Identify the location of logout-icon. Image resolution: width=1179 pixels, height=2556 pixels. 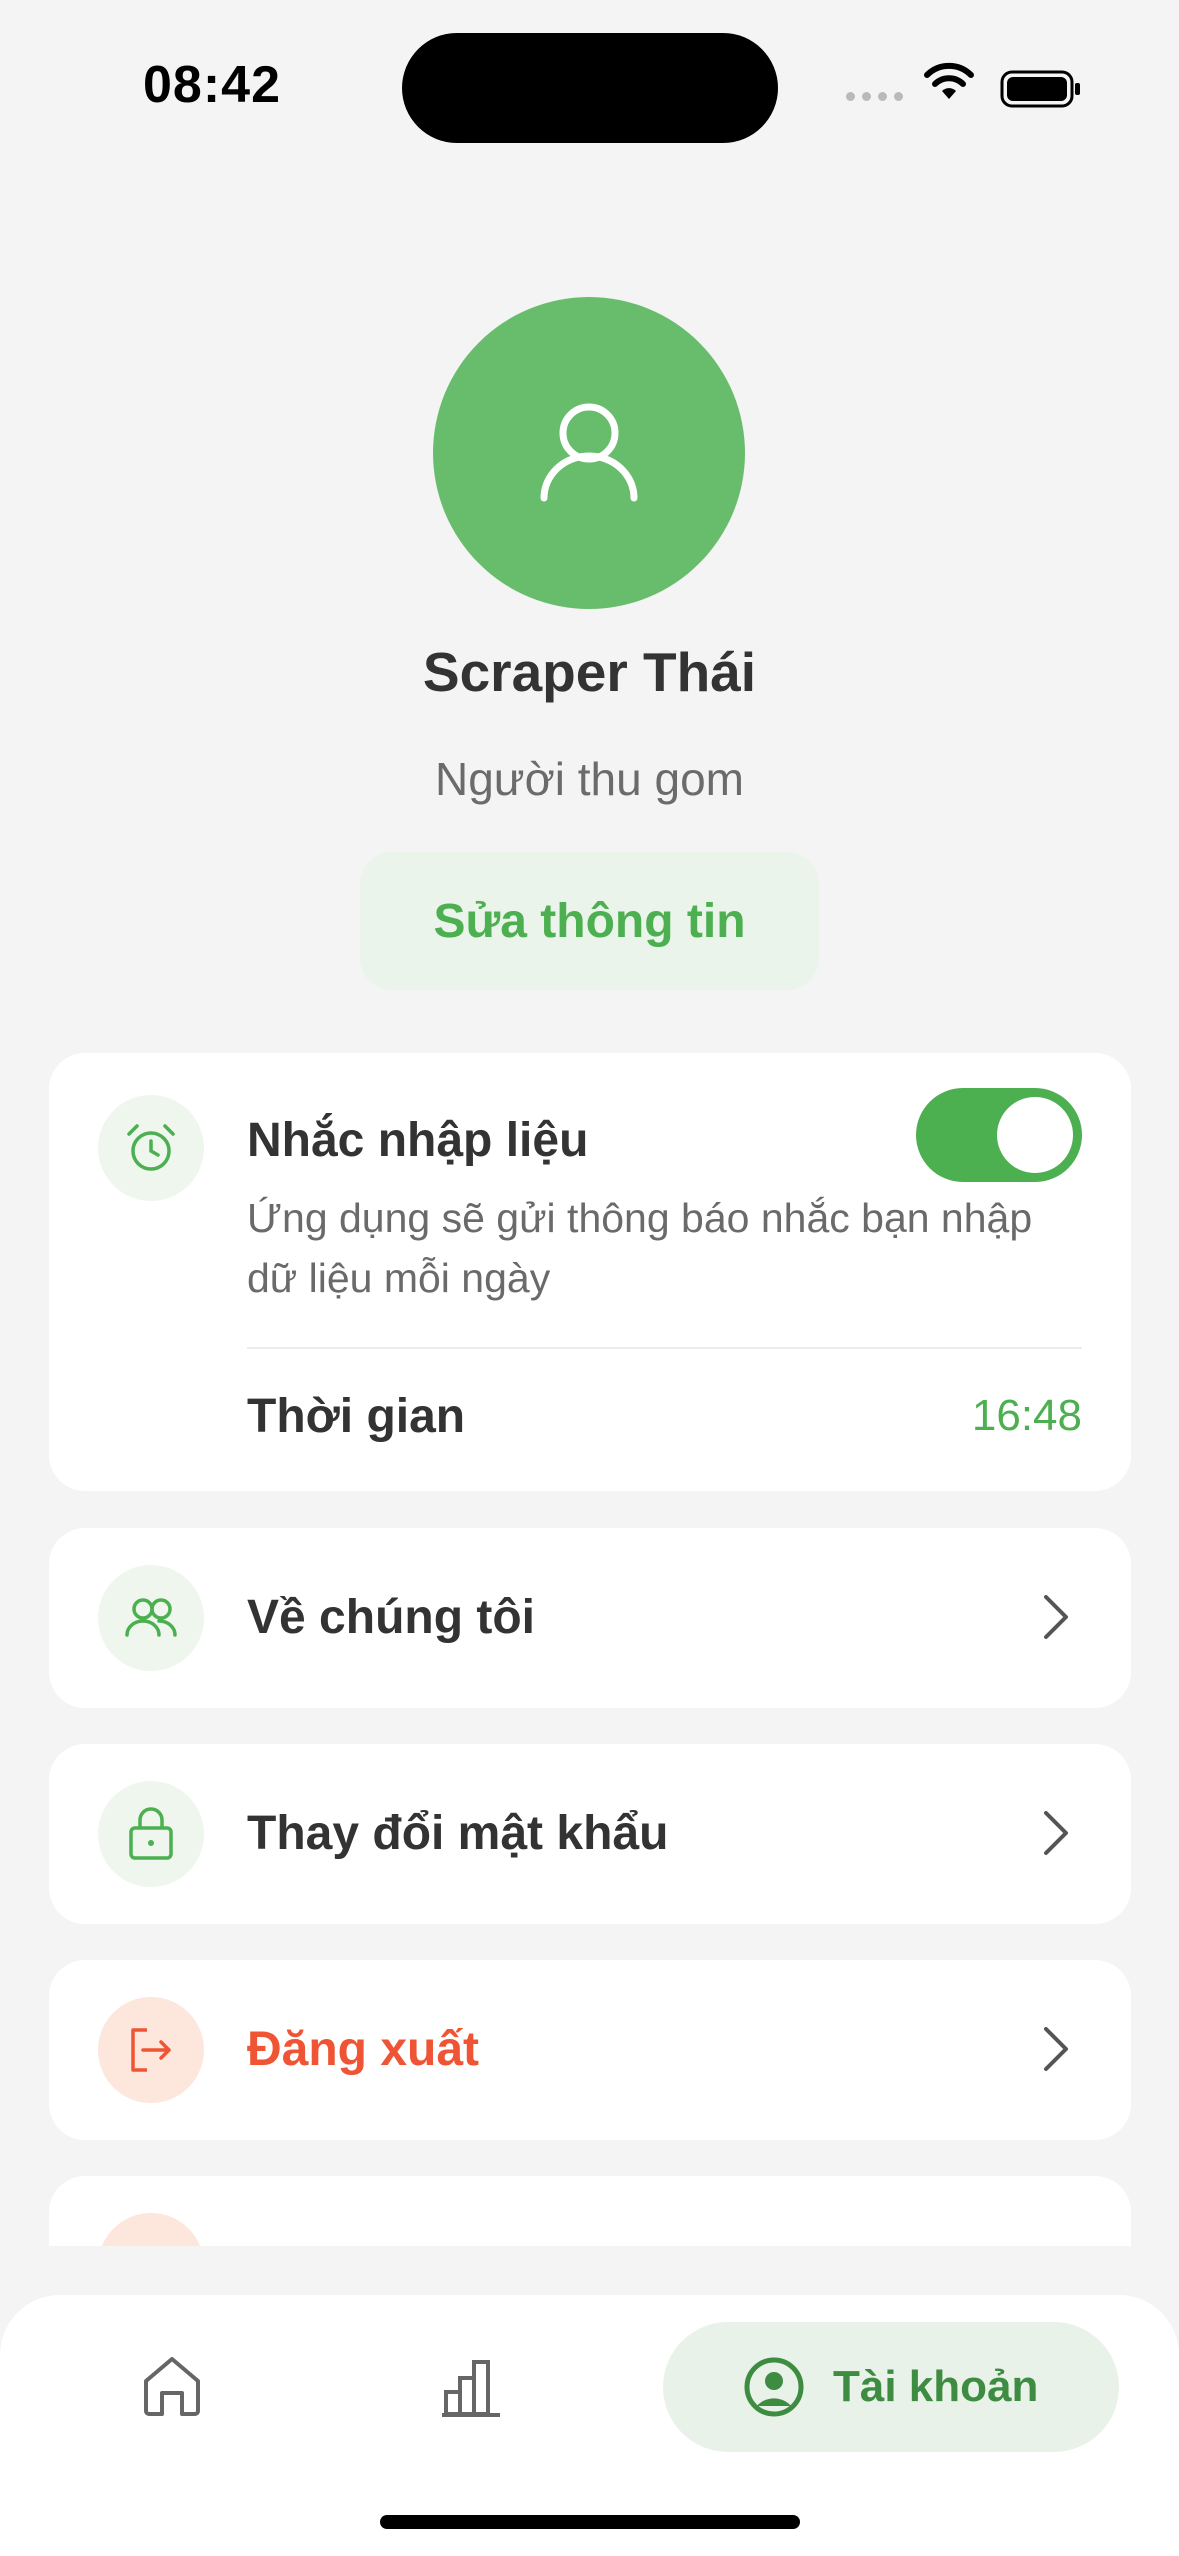
(151, 2050).